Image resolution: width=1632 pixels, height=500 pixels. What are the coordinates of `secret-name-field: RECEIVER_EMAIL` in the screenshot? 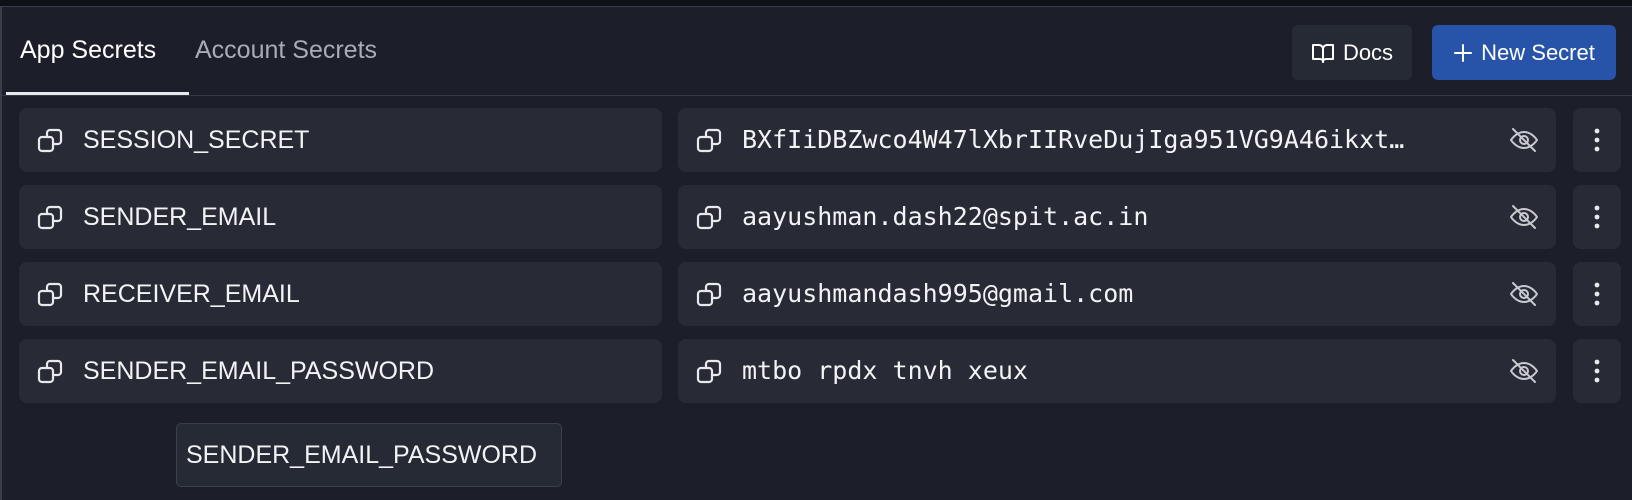 It's located at (340, 294).